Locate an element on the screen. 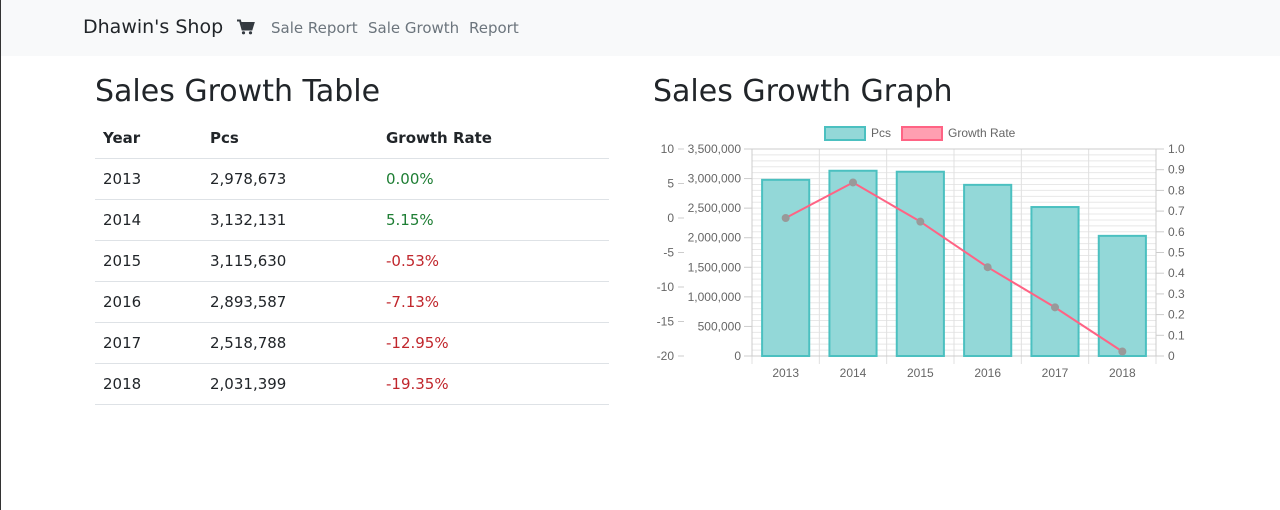  cell-year: 2018 is located at coordinates (148, 384).